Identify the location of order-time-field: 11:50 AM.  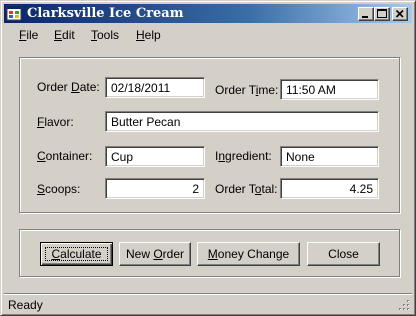
(329, 89).